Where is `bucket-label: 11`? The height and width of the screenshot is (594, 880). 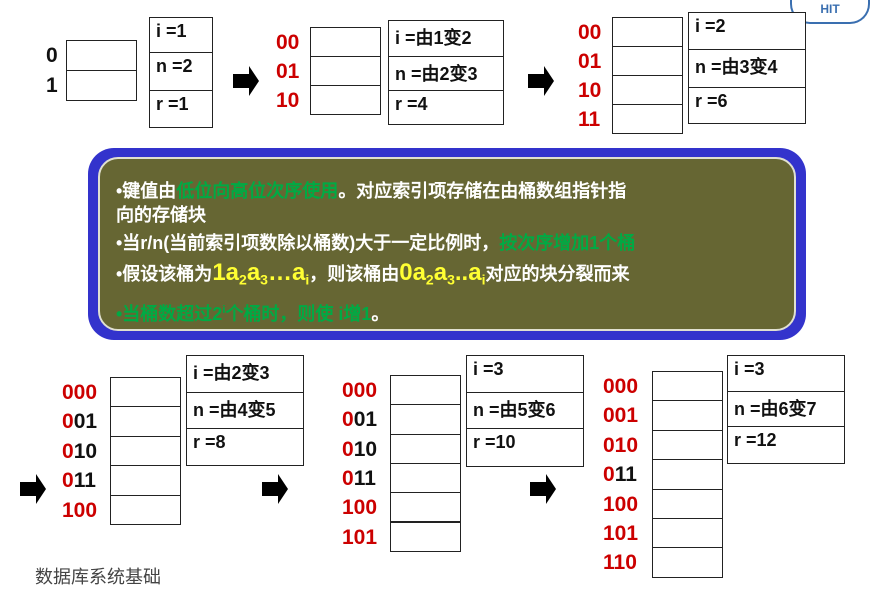 bucket-label: 11 is located at coordinates (589, 119).